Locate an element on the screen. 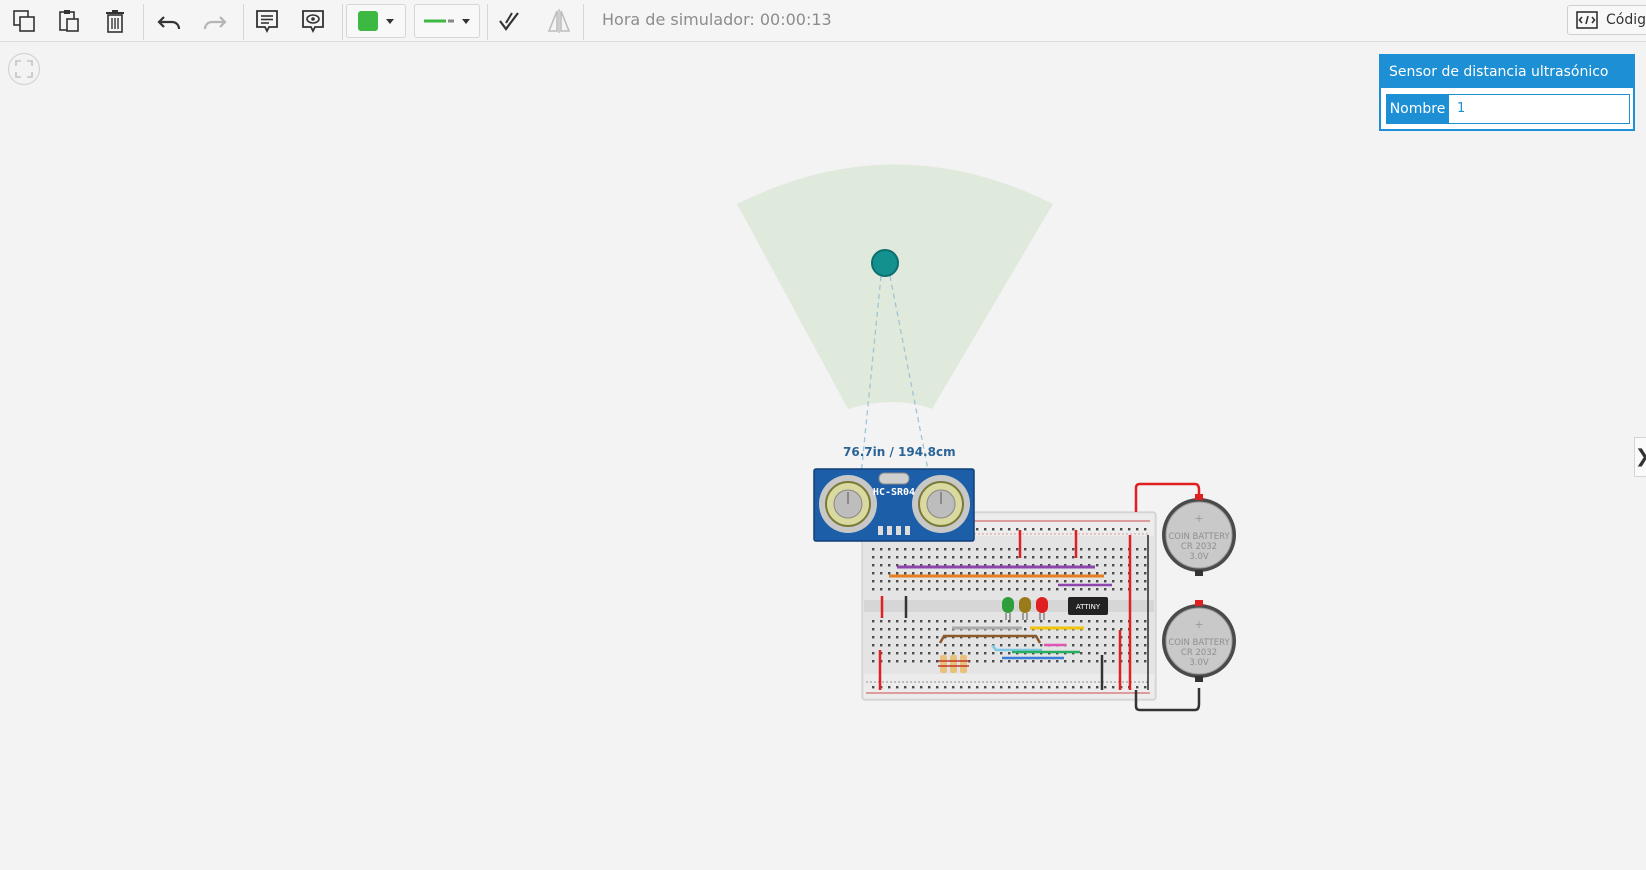  coin-battery-1: + COIN BATTERY CR 2032 3.0V is located at coordinates (1199, 535).